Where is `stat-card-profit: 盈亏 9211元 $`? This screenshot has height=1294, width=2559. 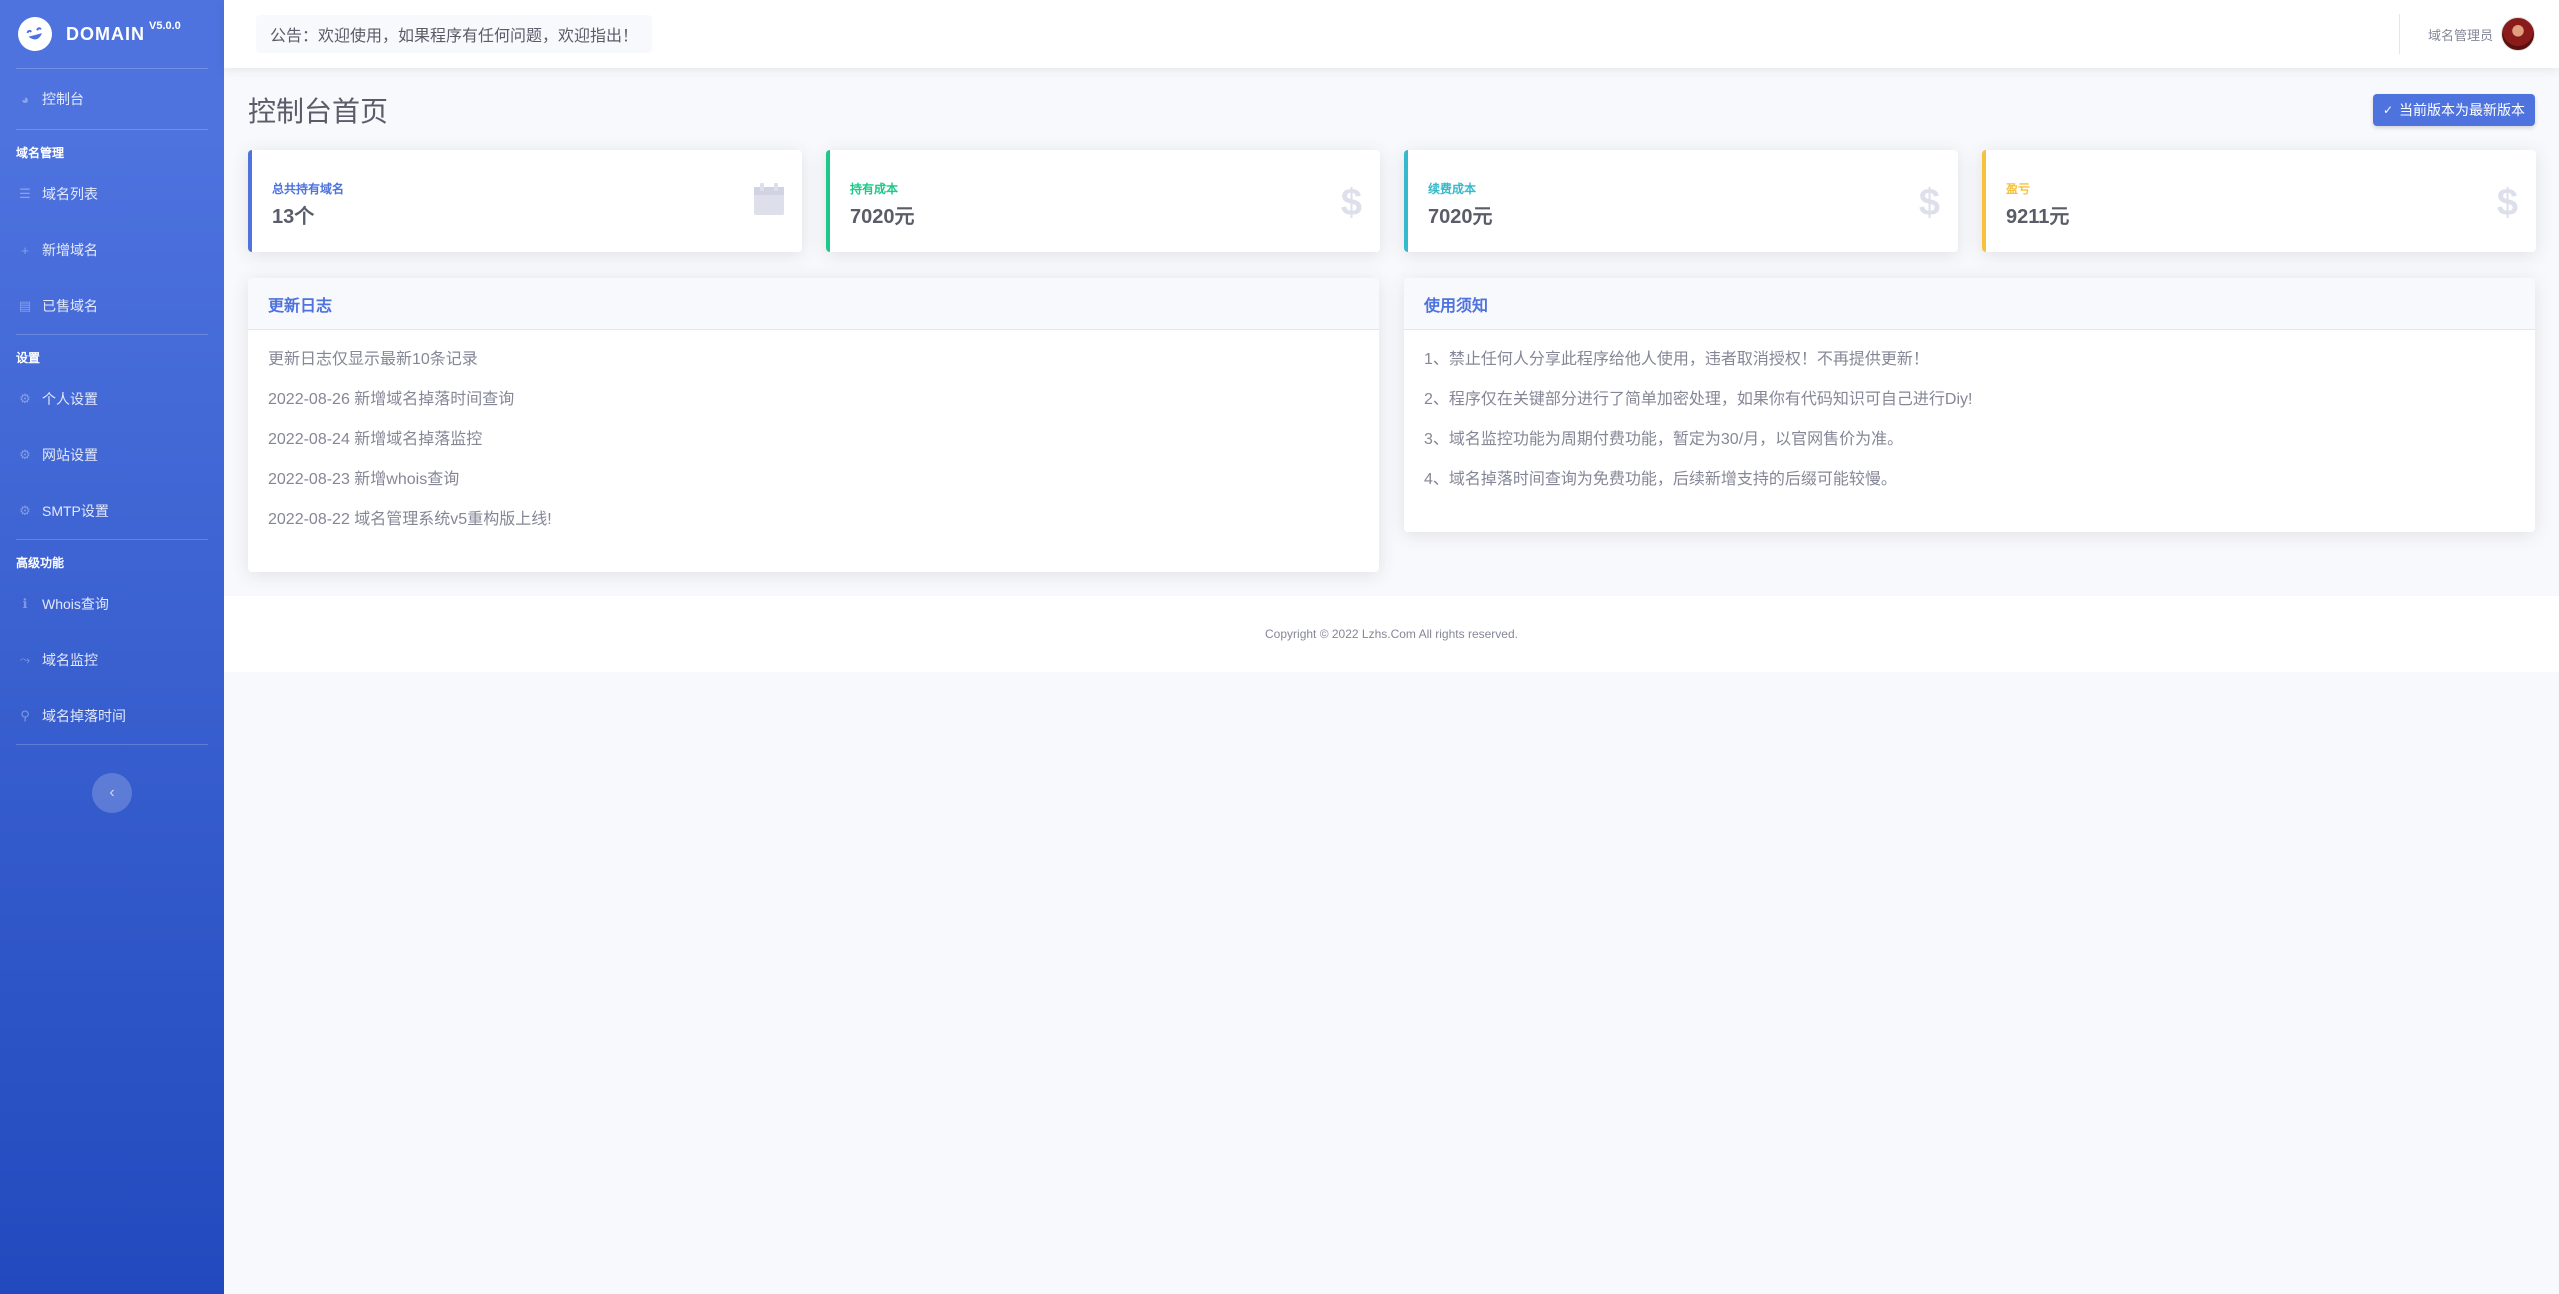
stat-card-profit: 盈亏 9211元 $ is located at coordinates (2259, 201).